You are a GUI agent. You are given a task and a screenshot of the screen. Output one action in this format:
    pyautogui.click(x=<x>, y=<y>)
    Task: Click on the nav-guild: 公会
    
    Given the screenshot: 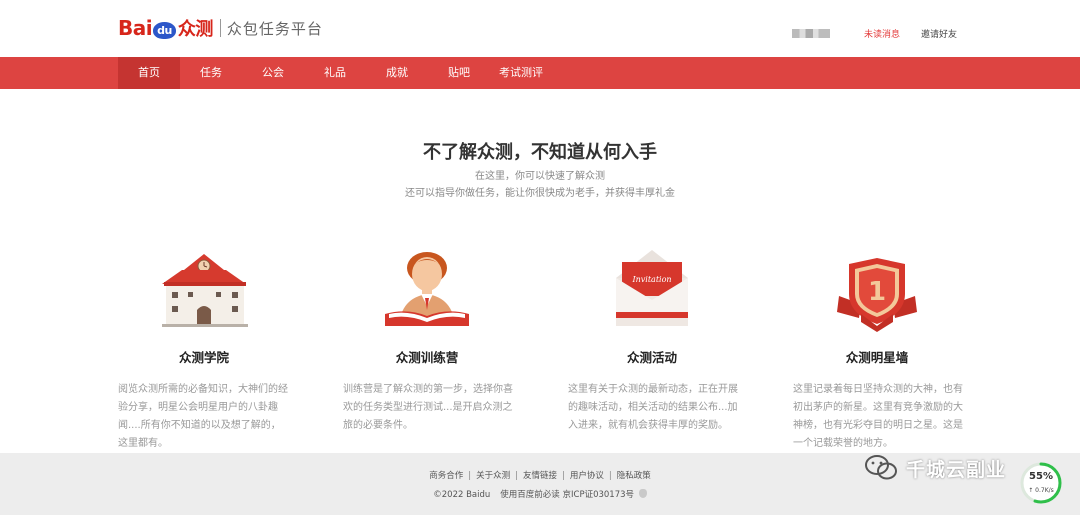 What is the action you would take?
    pyautogui.click(x=273, y=73)
    